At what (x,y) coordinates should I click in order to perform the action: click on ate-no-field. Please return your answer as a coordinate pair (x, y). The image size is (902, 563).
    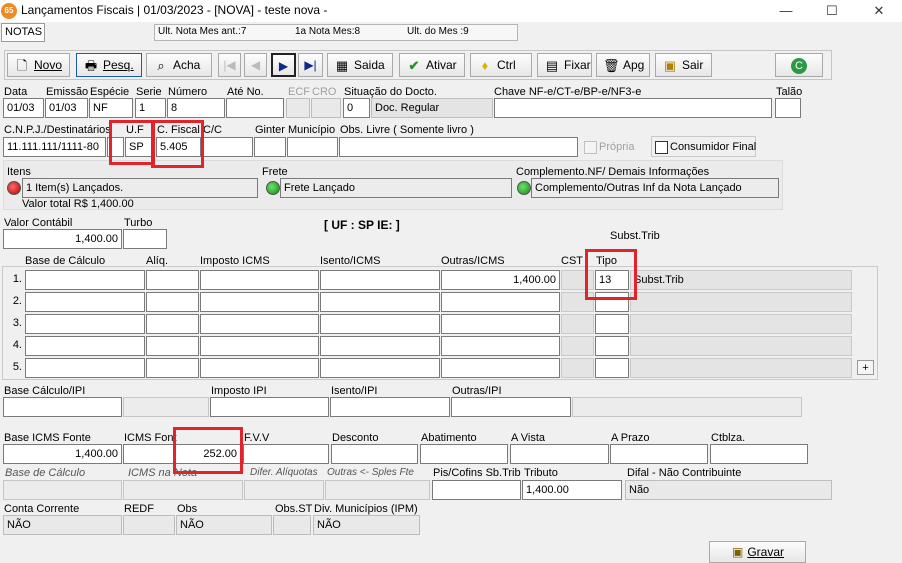
    Looking at the image, I should click on (255, 108).